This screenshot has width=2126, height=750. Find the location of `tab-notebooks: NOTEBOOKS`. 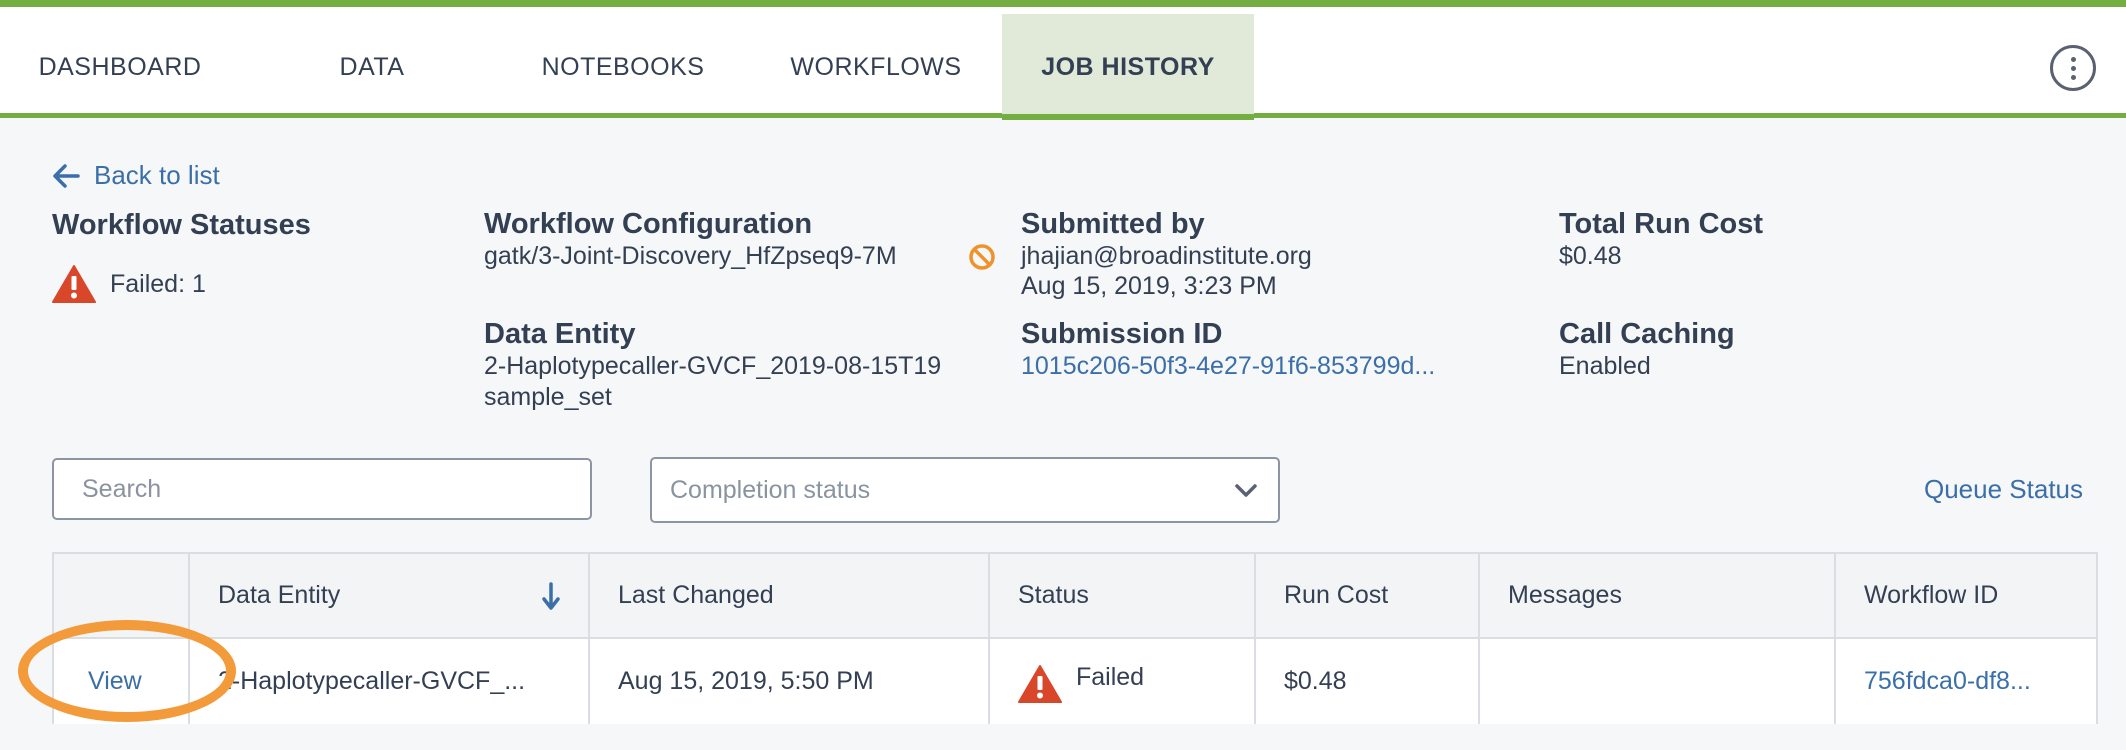

tab-notebooks: NOTEBOOKS is located at coordinates (623, 67).